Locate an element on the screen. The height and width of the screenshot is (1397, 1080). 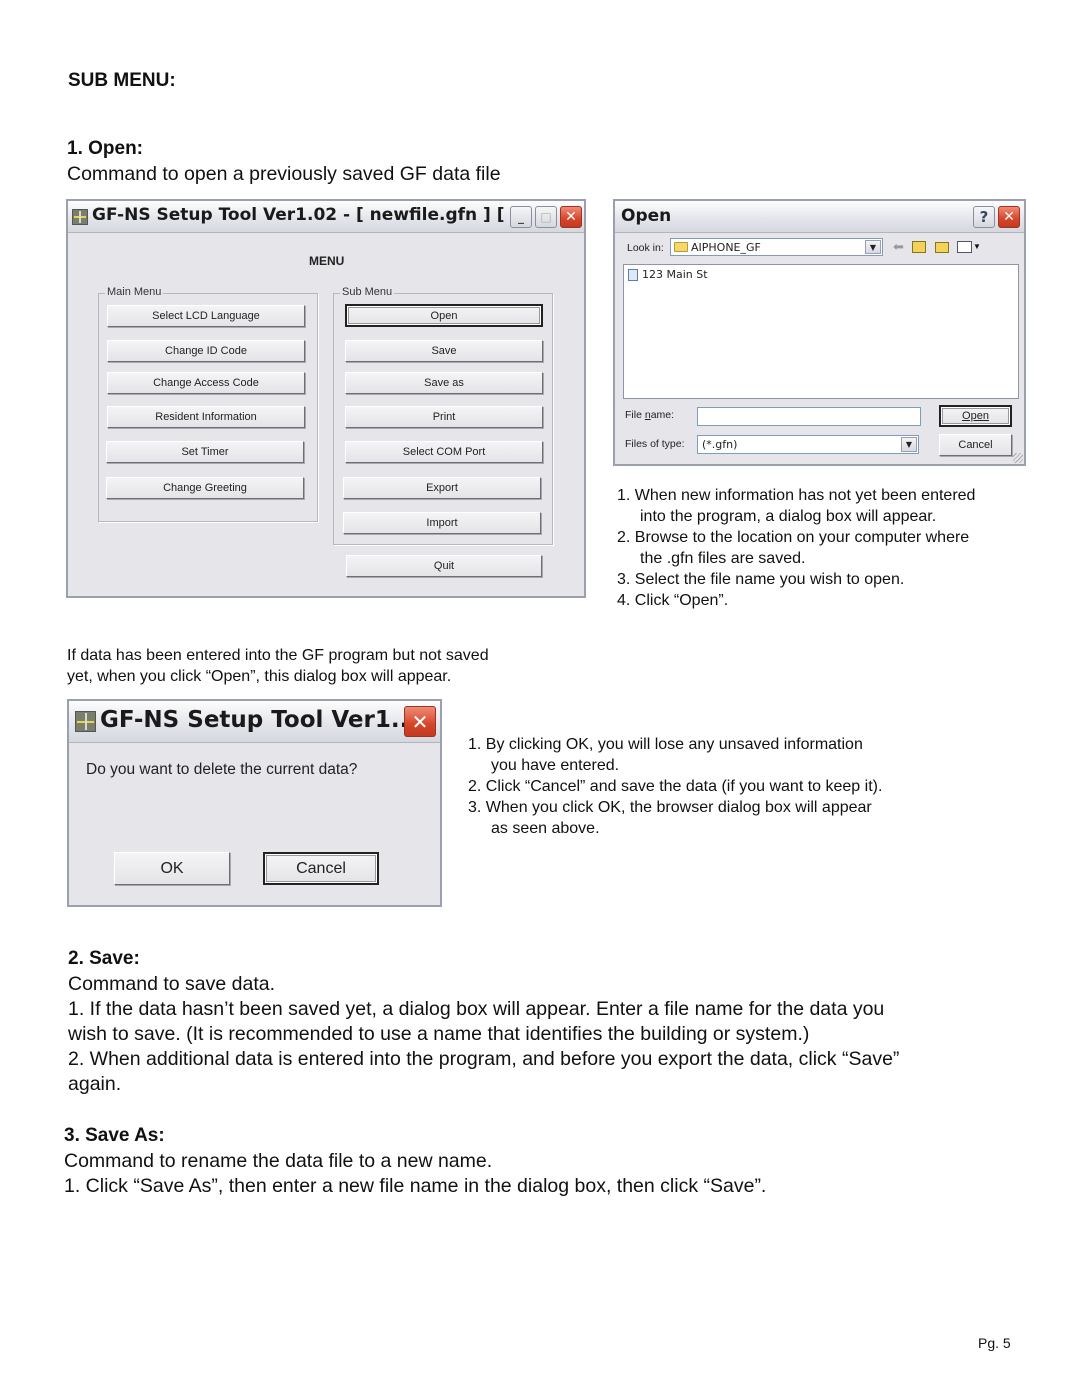
open-dialog-title: Open is located at coordinates (646, 216).